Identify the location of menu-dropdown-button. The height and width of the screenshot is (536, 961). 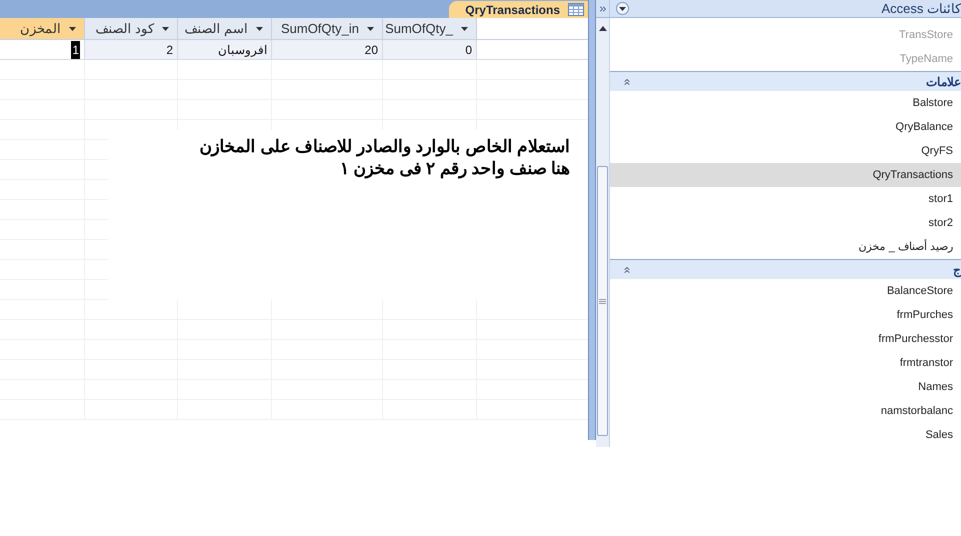
(622, 8).